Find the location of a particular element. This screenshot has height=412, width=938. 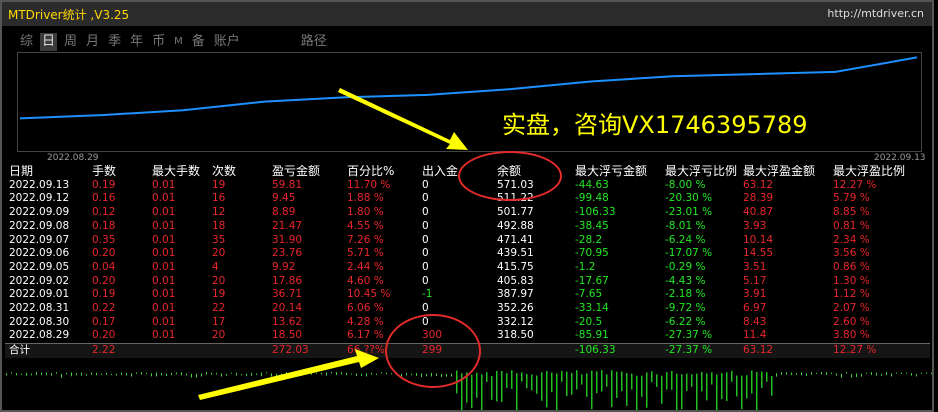

arrow-to-deposit is located at coordinates (288, 374).